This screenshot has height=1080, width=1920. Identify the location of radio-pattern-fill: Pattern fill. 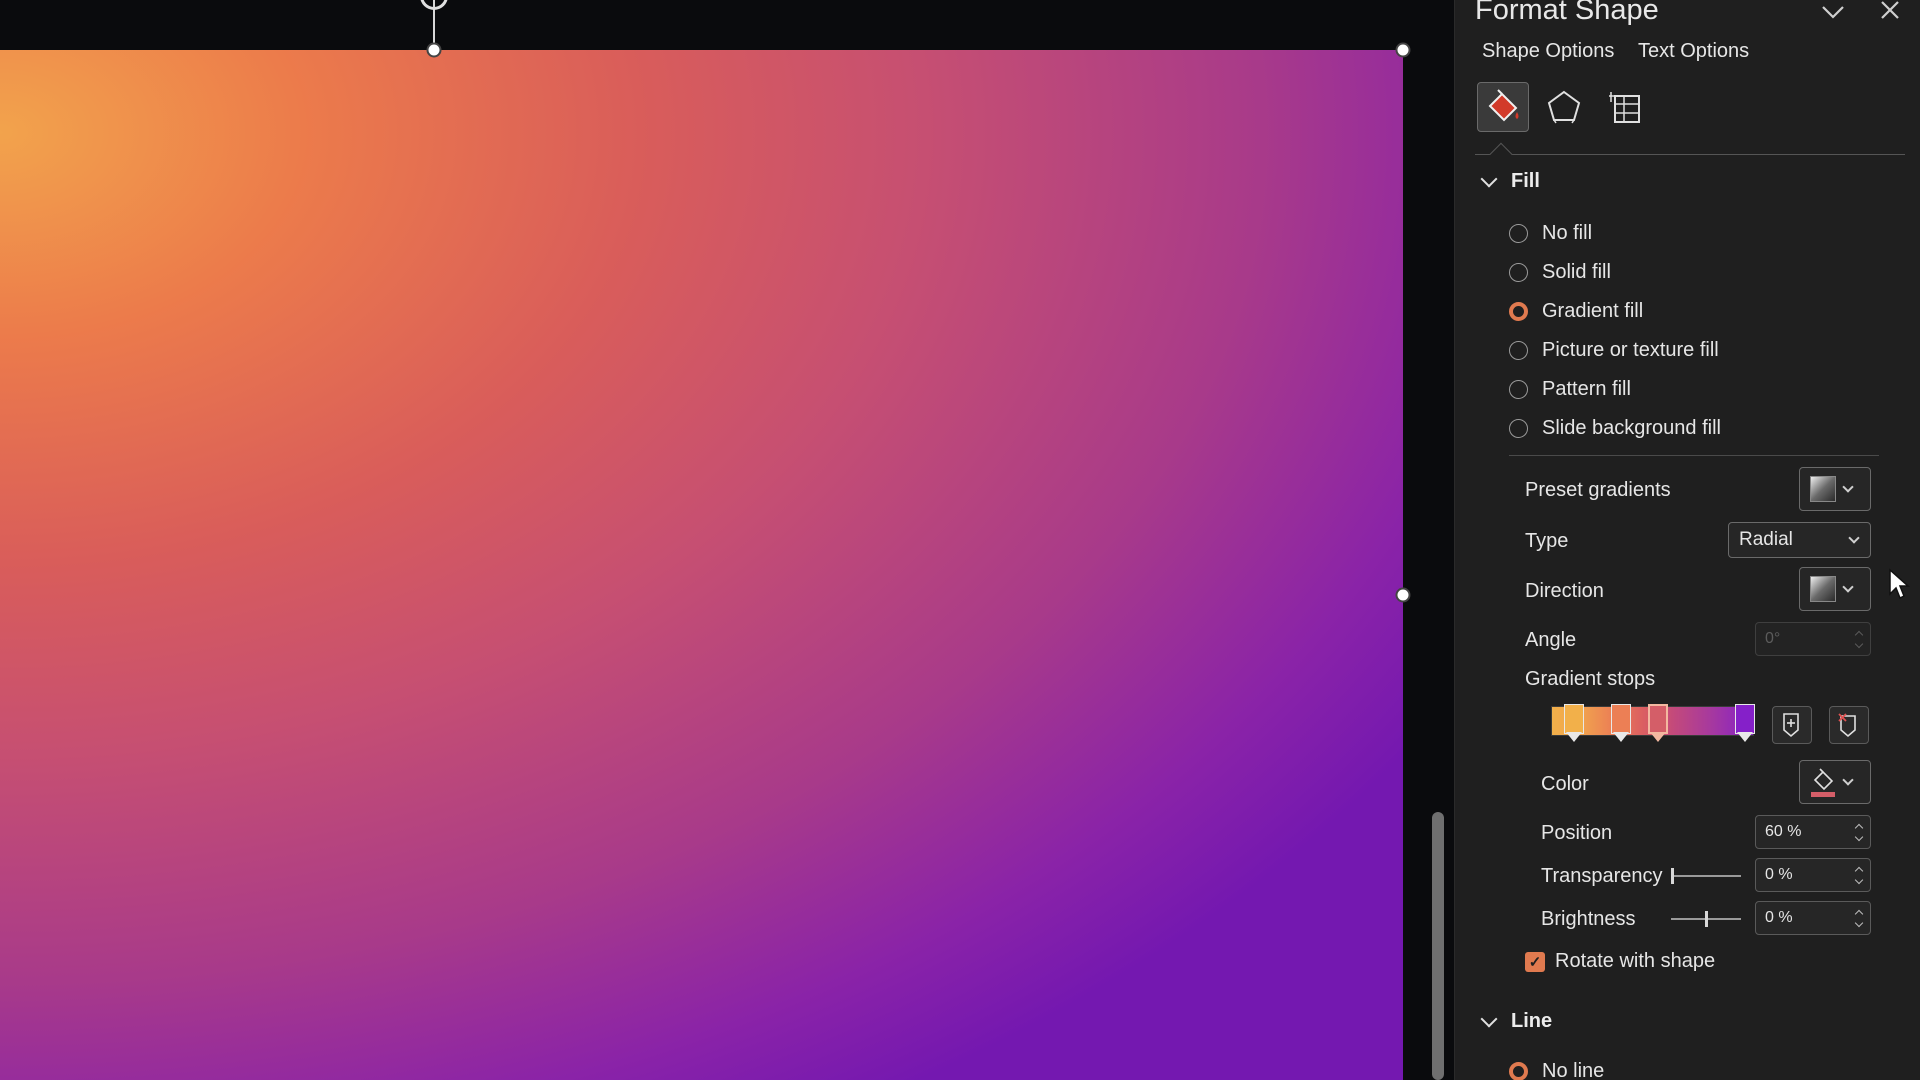
(1570, 389).